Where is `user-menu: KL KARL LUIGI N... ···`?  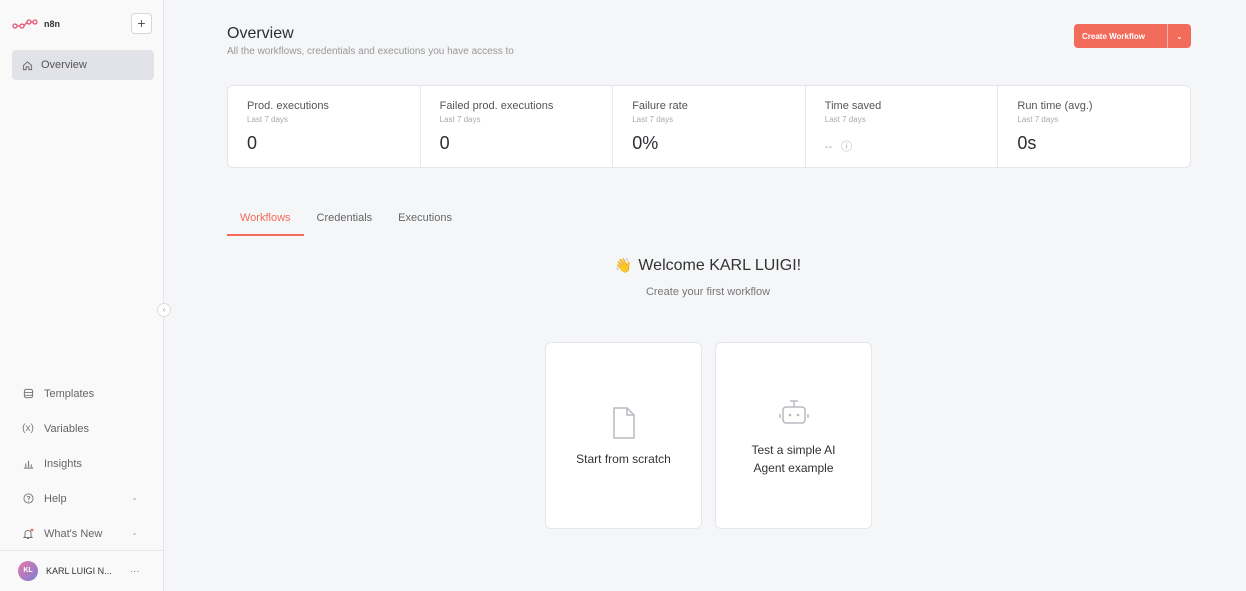
user-menu: KL KARL LUIGI N... ··· is located at coordinates (81, 570).